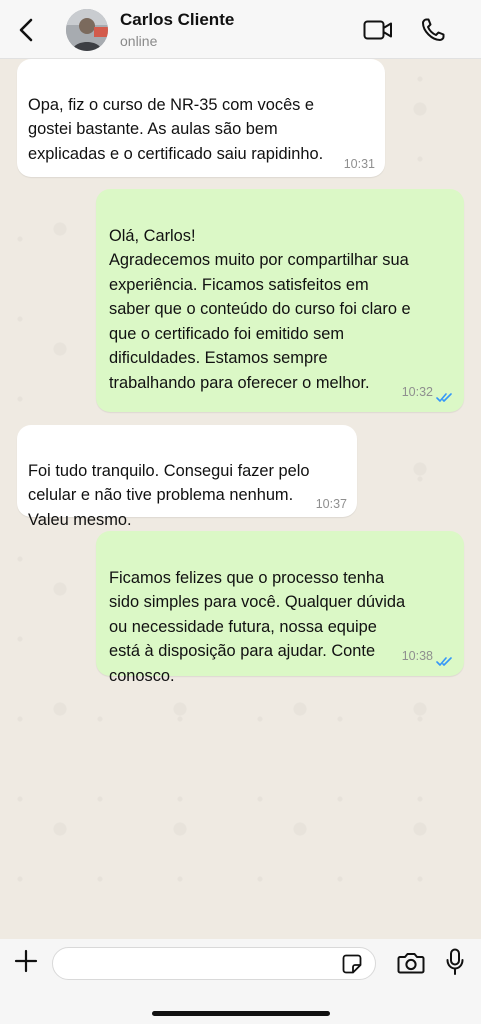  What do you see at coordinates (139, 41) in the screenshot?
I see `contact-status: online` at bounding box center [139, 41].